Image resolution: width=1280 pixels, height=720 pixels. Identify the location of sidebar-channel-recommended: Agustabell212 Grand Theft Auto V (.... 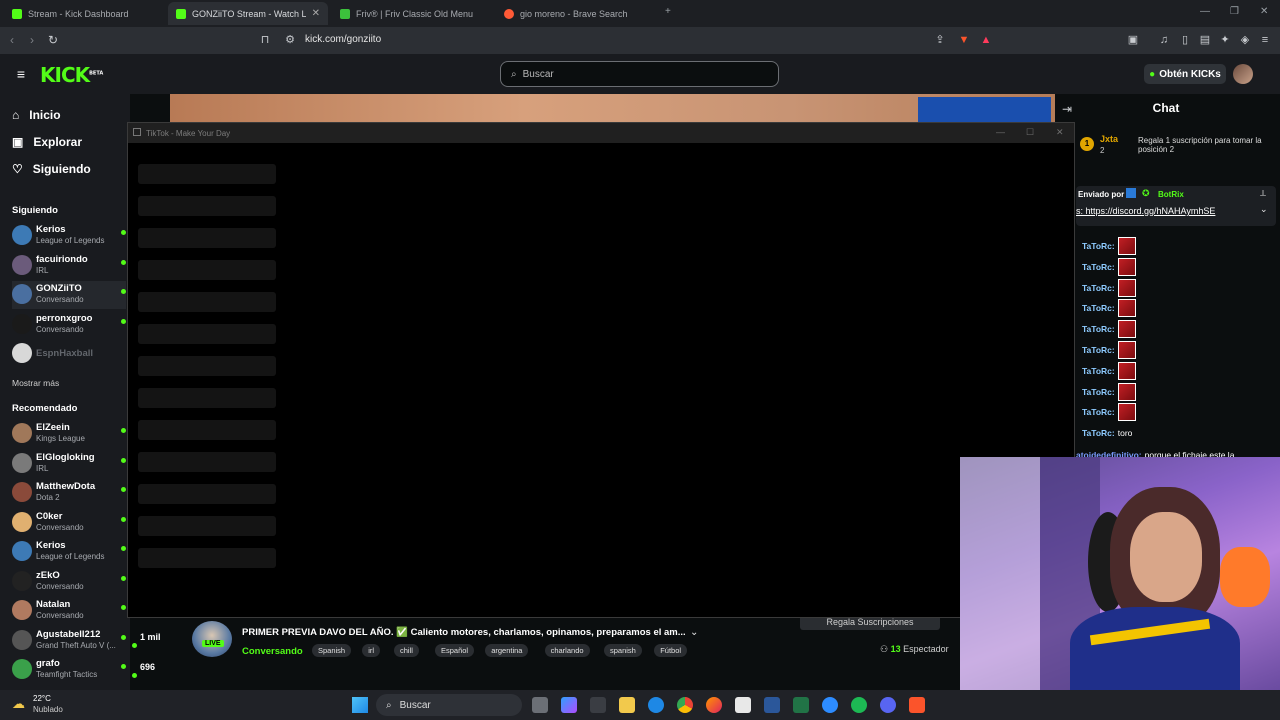
(69, 641).